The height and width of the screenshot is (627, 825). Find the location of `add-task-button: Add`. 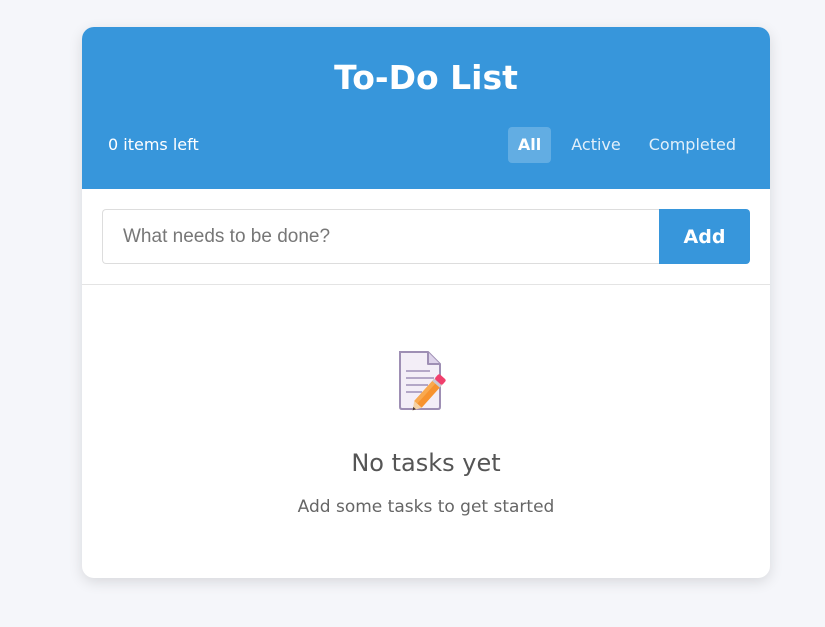

add-task-button: Add is located at coordinates (704, 236).